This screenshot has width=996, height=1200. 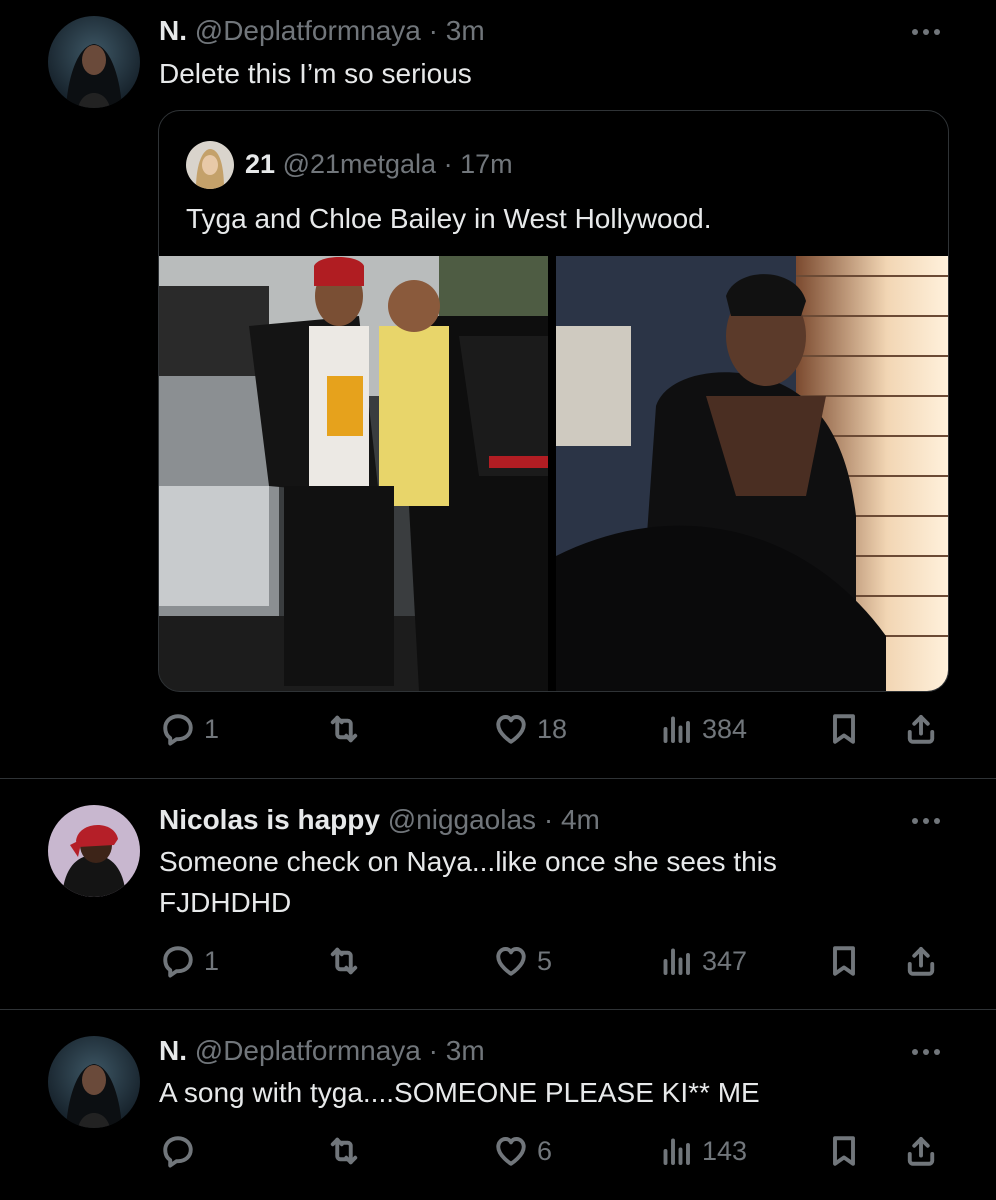 I want to click on reply-button, so click(x=182, y=1151).